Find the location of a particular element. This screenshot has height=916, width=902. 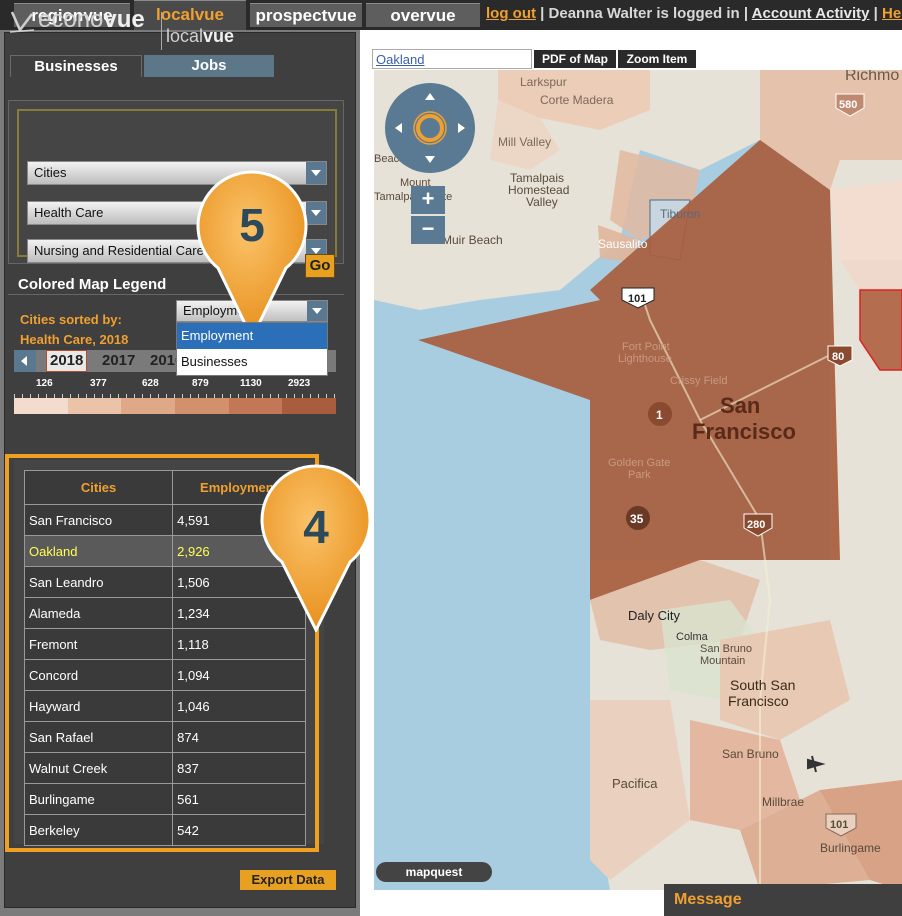

message-panel-header: Message is located at coordinates (783, 900).